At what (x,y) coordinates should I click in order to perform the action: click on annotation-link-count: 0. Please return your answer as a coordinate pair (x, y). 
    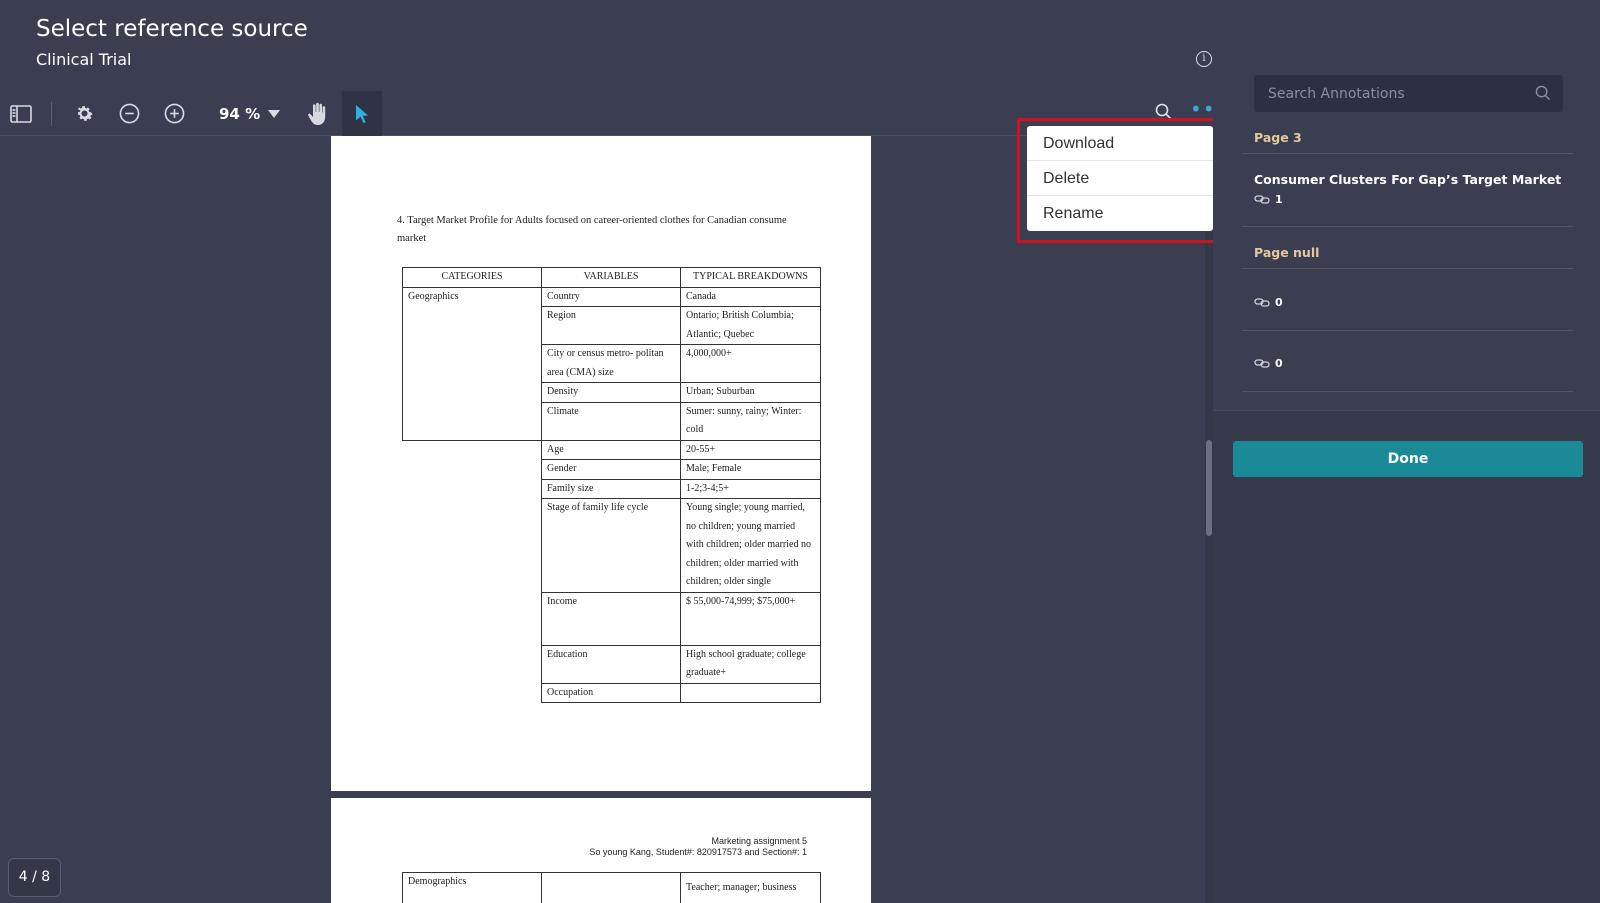
    Looking at the image, I should click on (1413, 302).